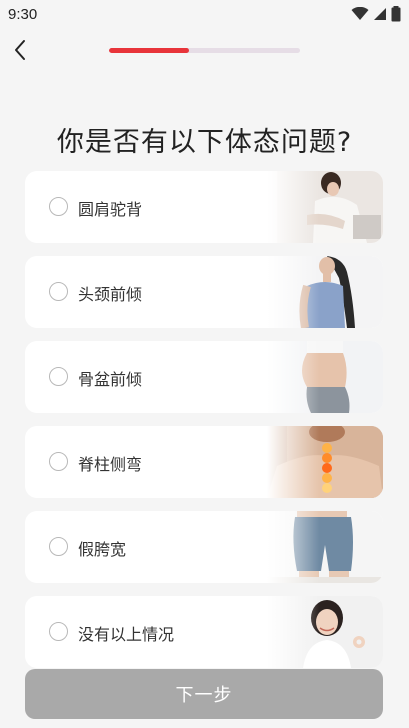  I want to click on status-icons, so click(376, 14).